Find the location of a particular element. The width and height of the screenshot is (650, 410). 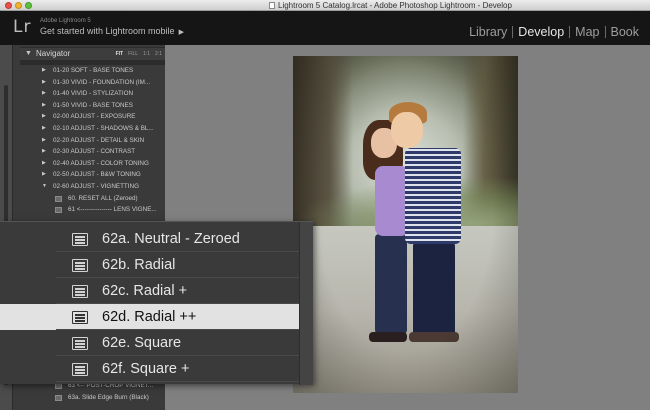

preset-label: 01-40 VIVID - STYLIZATION is located at coordinates (93, 94).